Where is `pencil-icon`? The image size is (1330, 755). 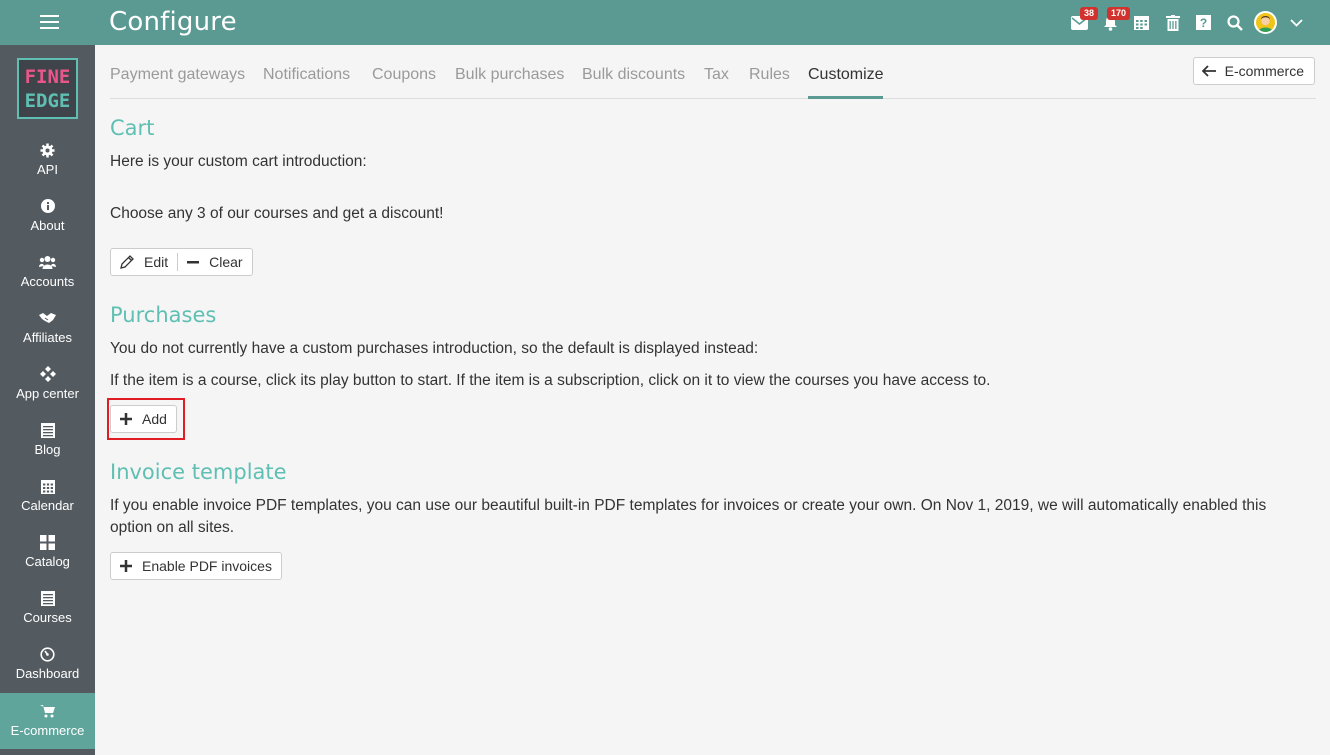 pencil-icon is located at coordinates (127, 262).